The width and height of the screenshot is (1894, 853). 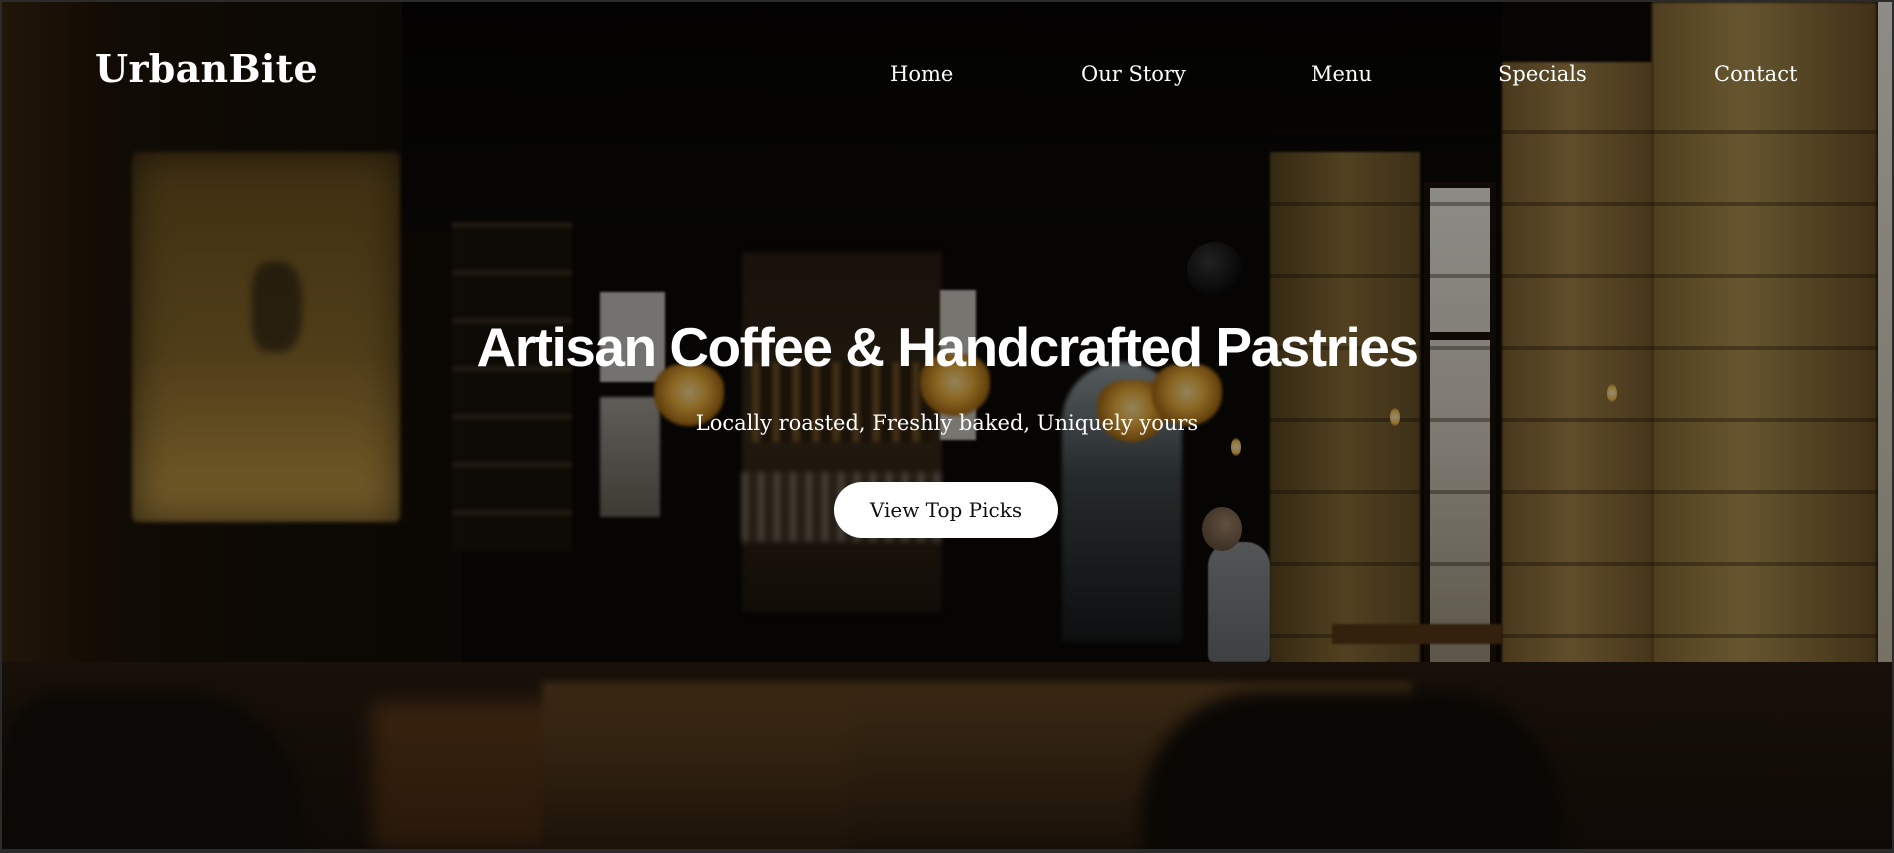 I want to click on hero-title: Artisan Coffee & Handcrafted Pastries, so click(x=947, y=347).